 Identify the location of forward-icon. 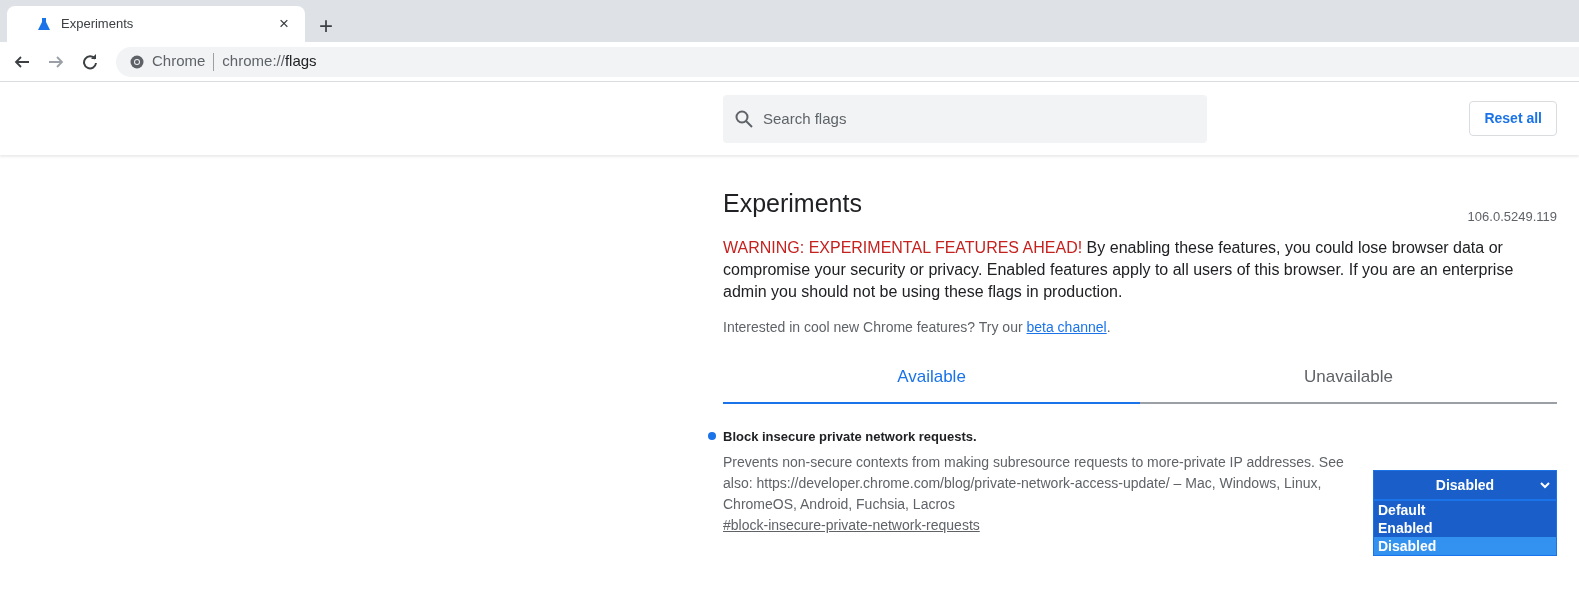
(56, 61).